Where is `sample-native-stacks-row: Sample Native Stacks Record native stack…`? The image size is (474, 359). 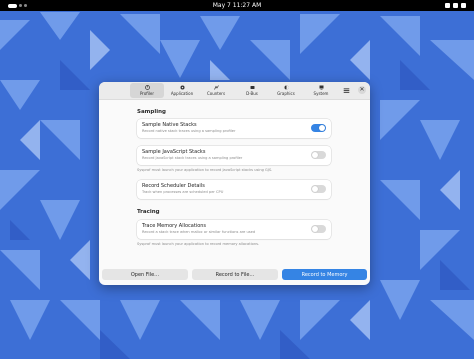 sample-native-stacks-row: Sample Native Stacks Record native stack… is located at coordinates (234, 128).